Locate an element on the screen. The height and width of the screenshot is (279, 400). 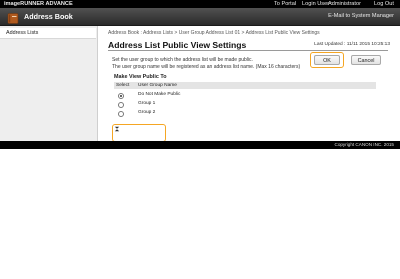
ok-button: OK is located at coordinates (327, 60).